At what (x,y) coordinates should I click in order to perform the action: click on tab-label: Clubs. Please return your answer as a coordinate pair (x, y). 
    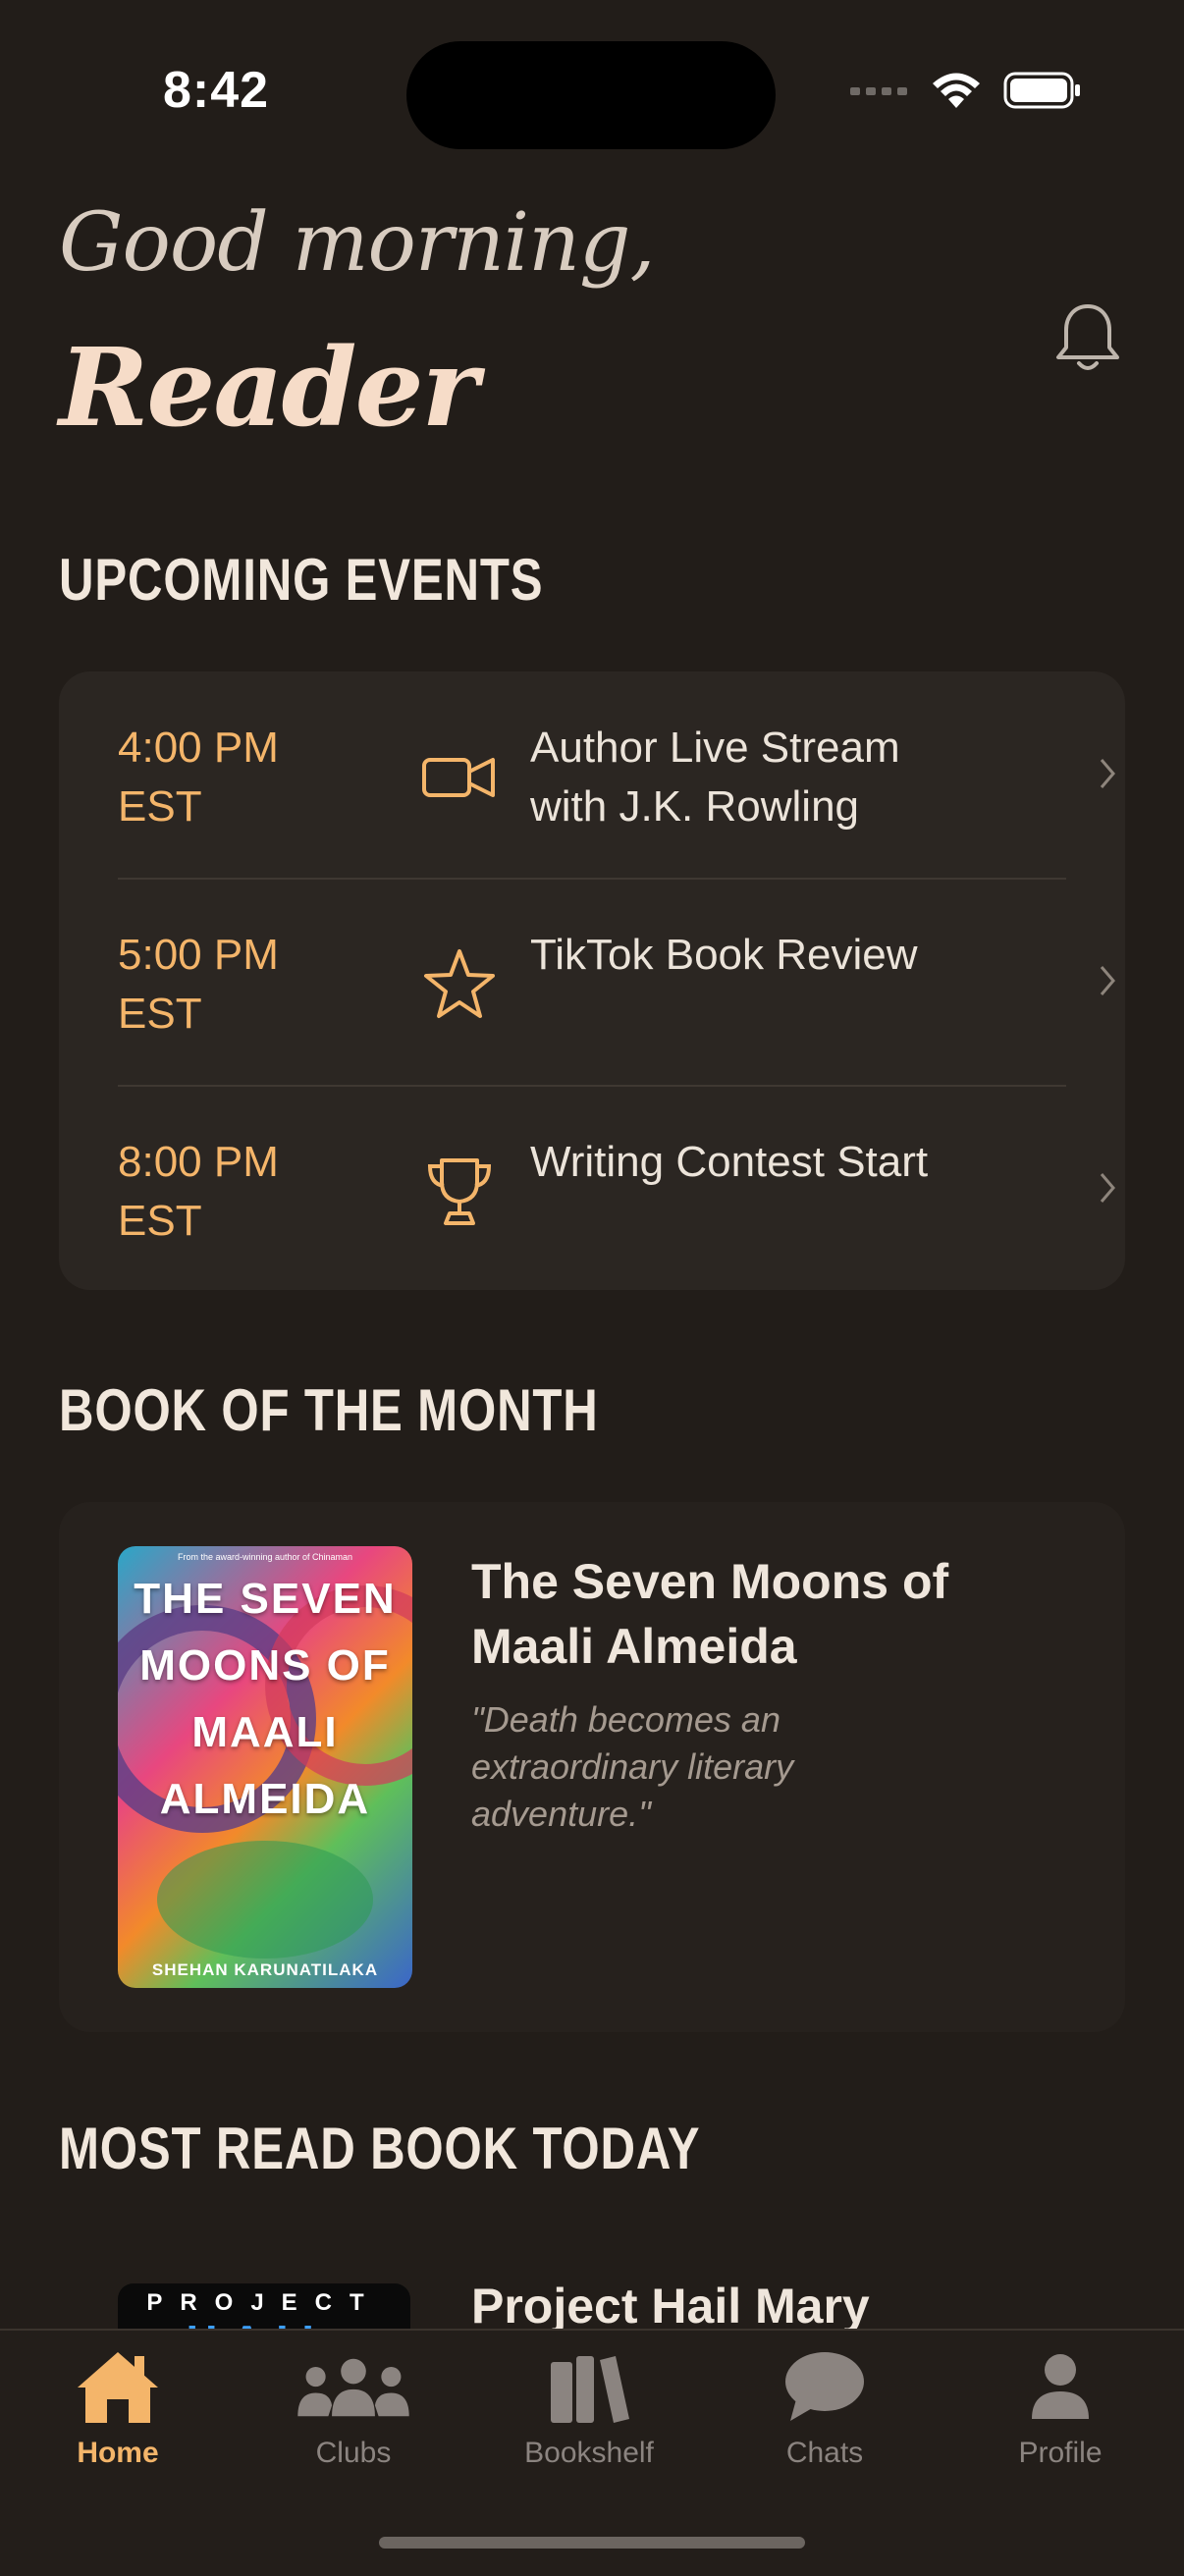
    Looking at the image, I should click on (353, 2453).